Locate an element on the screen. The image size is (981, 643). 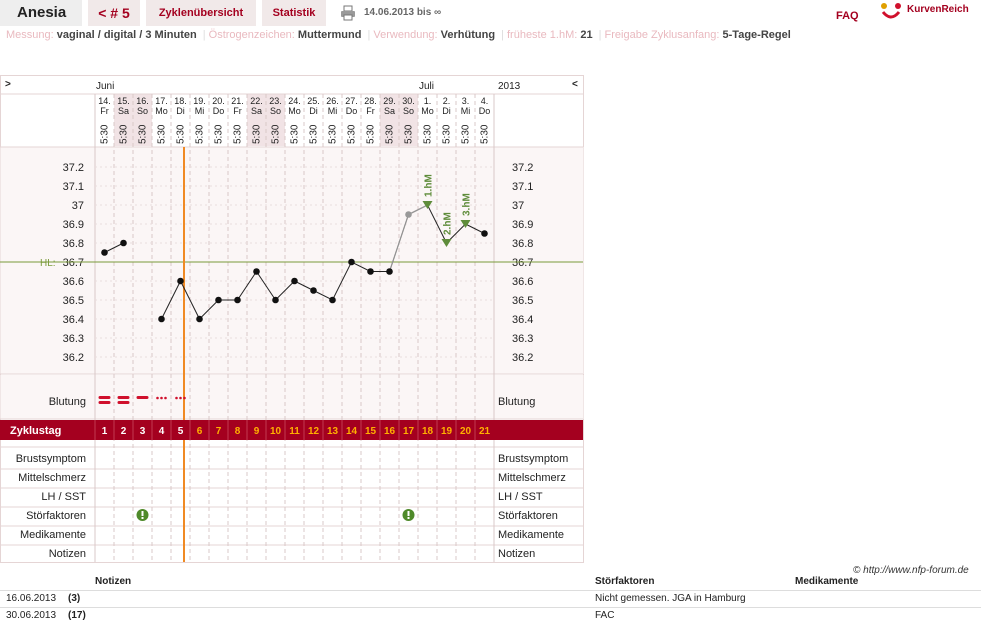
bleeding-label-right: Blutung is located at coordinates (516, 402).